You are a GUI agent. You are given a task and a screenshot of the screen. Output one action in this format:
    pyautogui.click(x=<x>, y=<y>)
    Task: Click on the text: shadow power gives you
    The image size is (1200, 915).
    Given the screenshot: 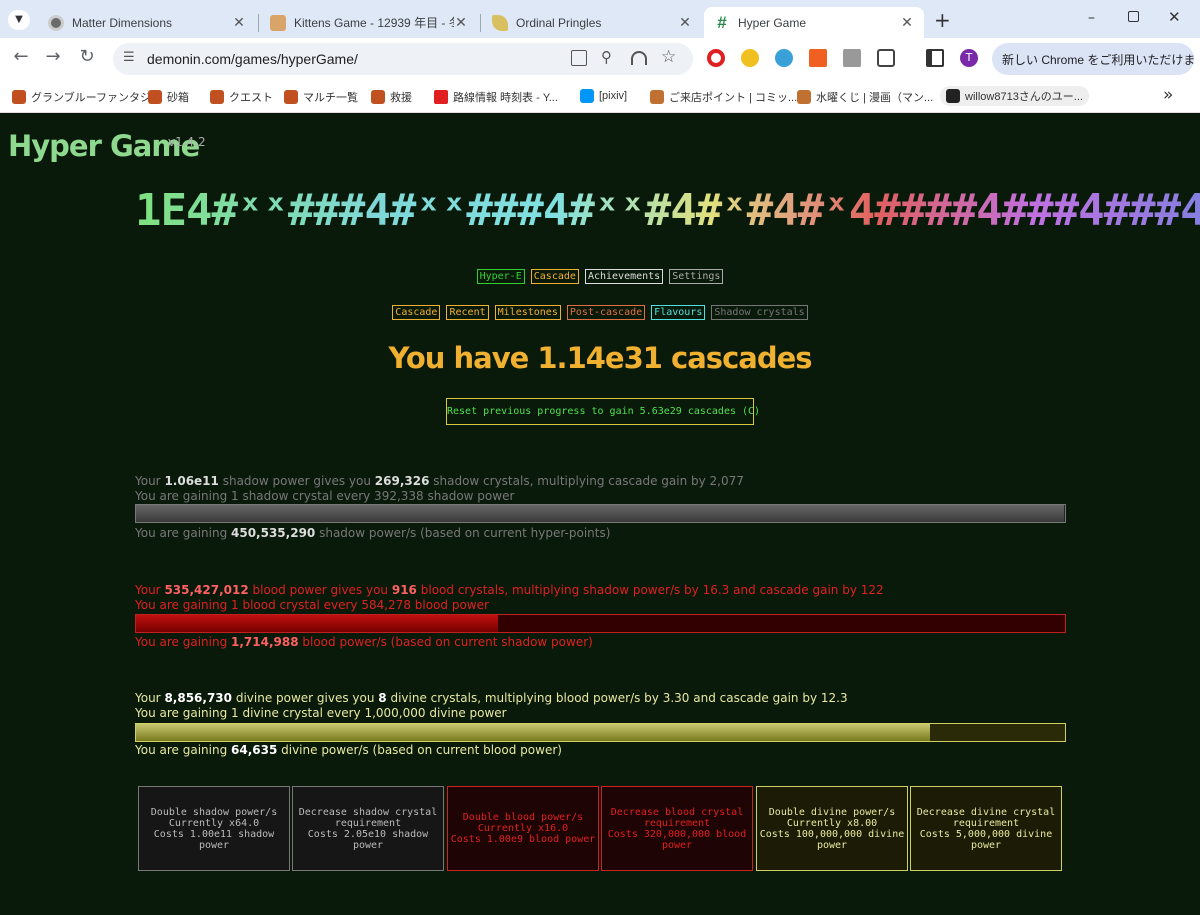 What is the action you would take?
    pyautogui.click(x=296, y=481)
    